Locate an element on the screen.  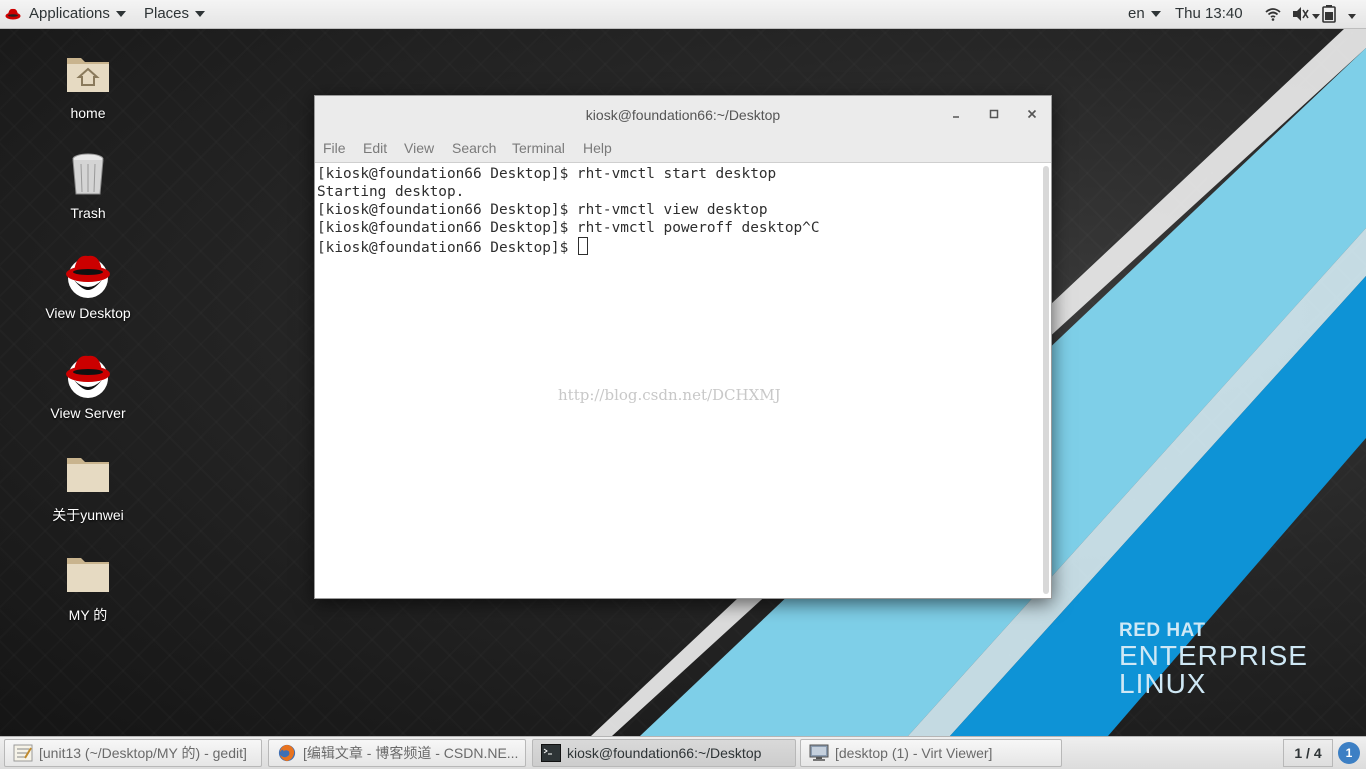
terminal-prompt: [kiosk@foundation66 Desktop]$ is located at coordinates (447, 248).